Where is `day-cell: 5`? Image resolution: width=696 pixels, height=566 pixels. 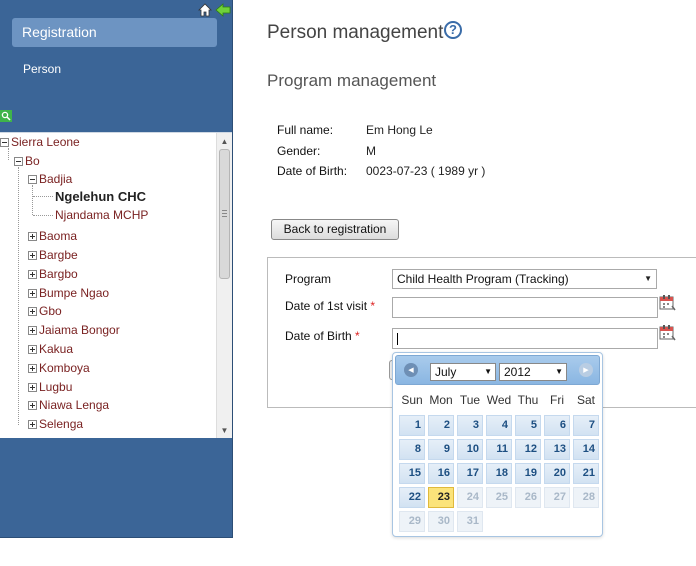 day-cell: 5 is located at coordinates (528, 425).